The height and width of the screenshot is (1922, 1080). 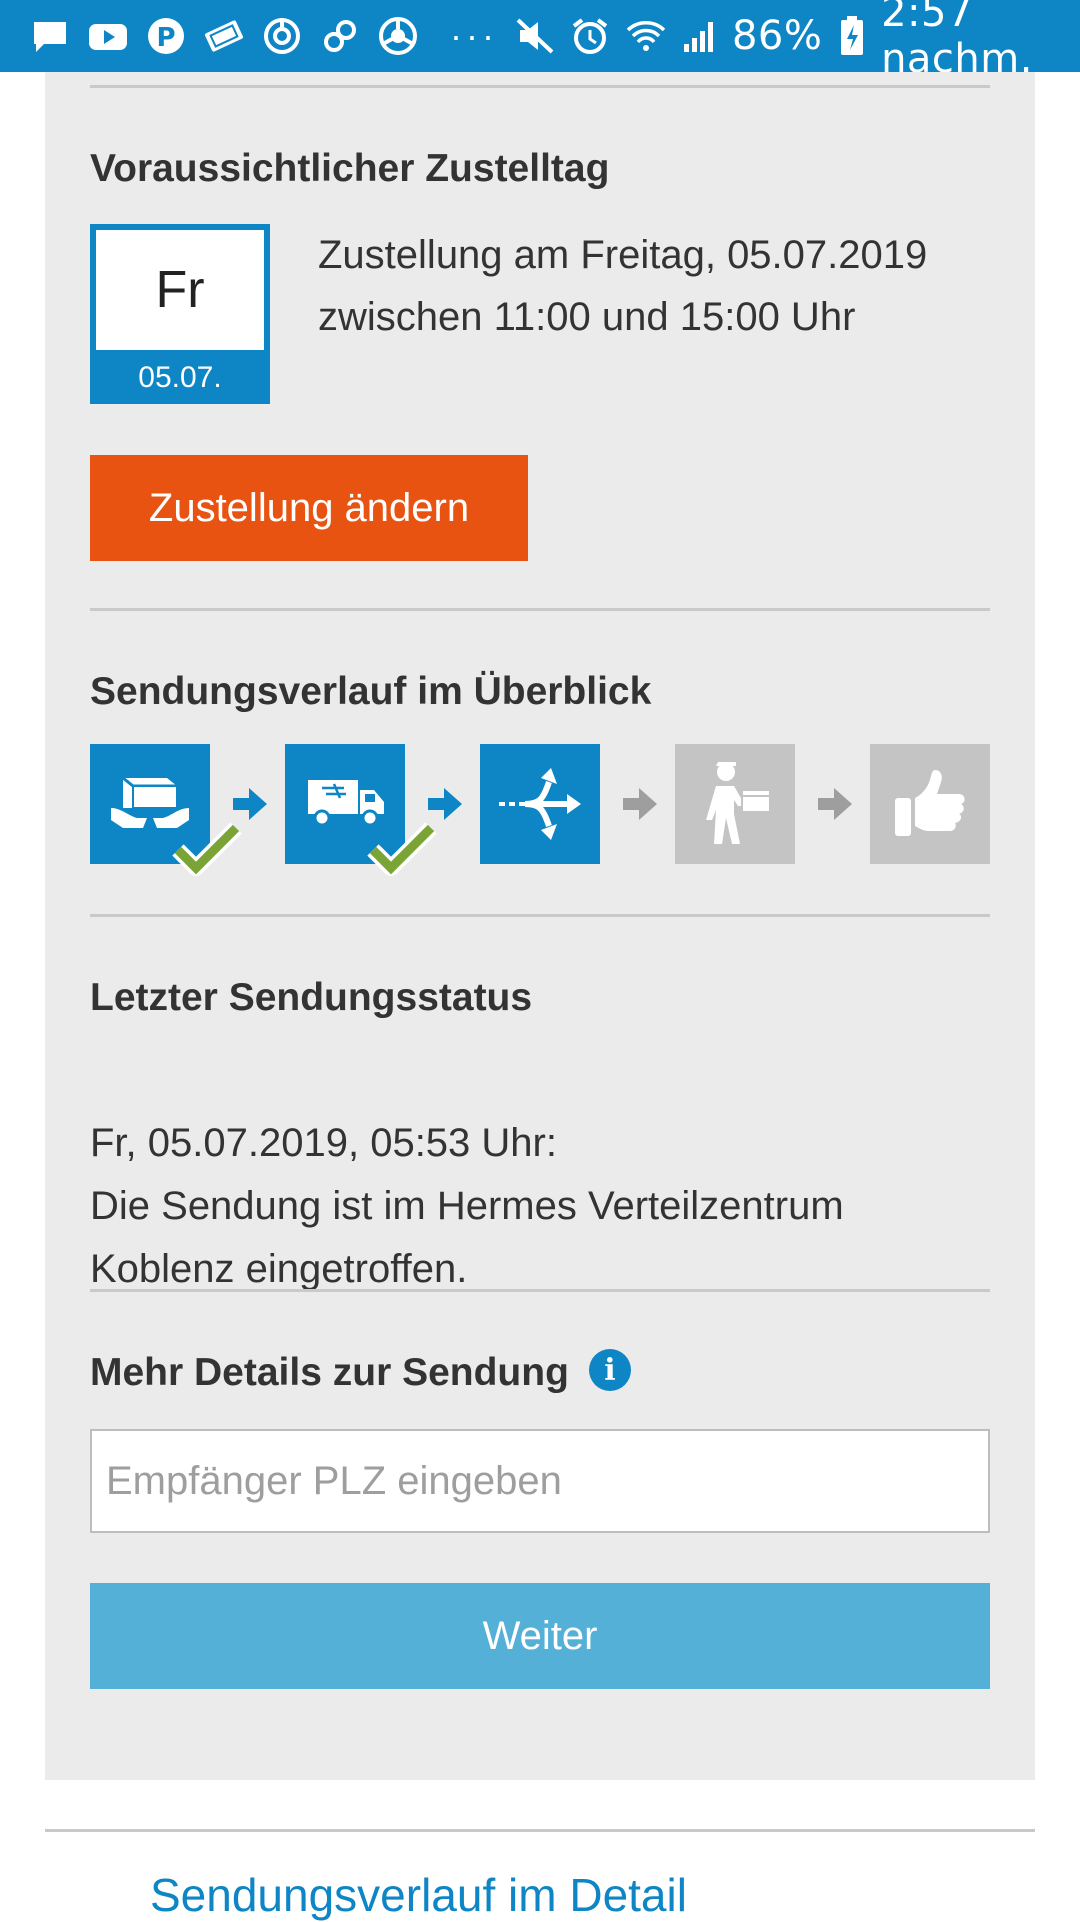 I want to click on calendar-date-box: Fr 05.07., so click(x=180, y=314).